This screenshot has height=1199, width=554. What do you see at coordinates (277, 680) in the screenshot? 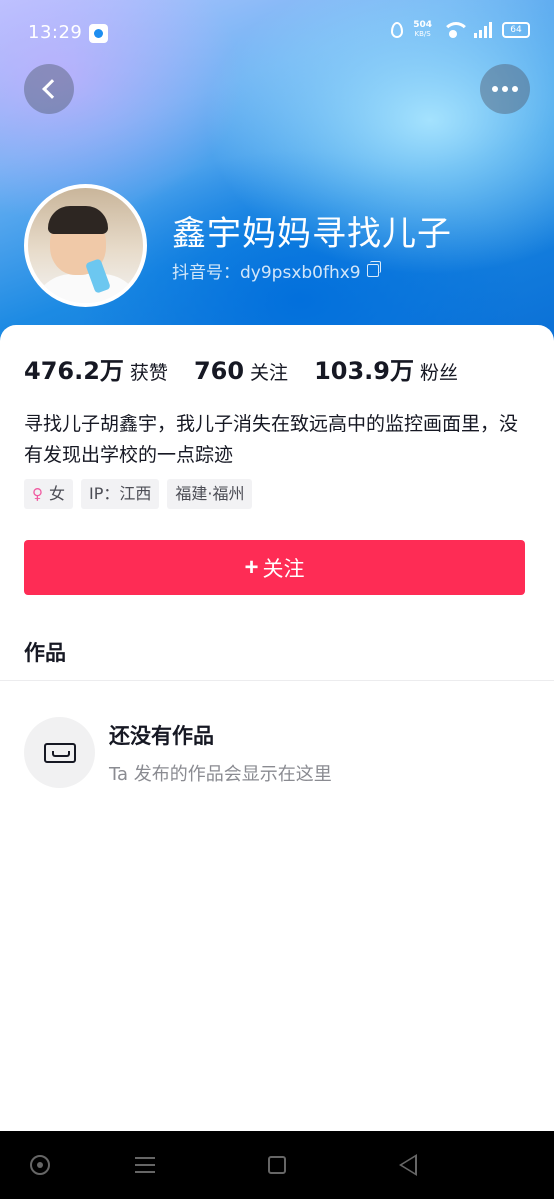
I see `divider` at bounding box center [277, 680].